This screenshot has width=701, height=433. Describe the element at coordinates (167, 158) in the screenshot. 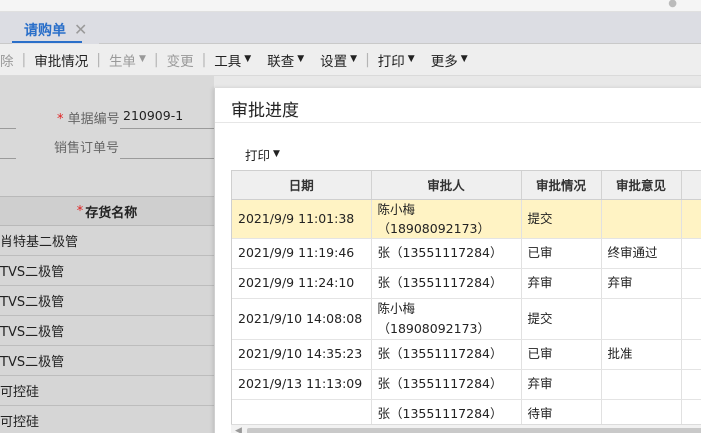

I see `sales-order-input` at that location.